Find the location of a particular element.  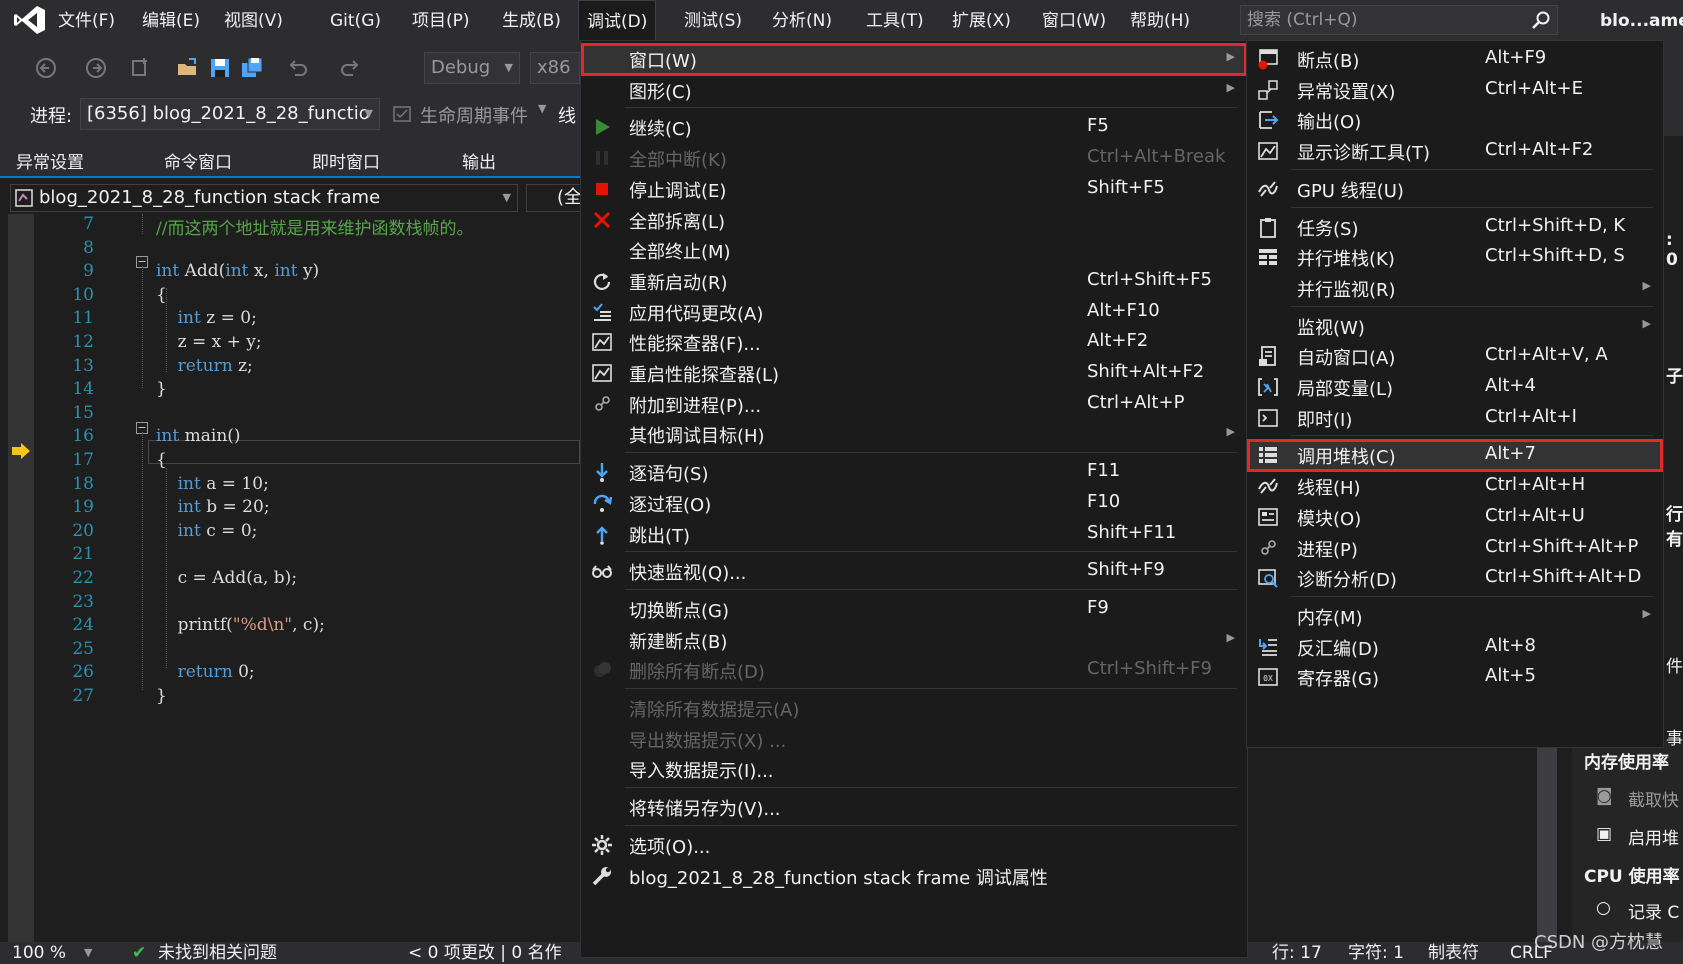

zoom-level: 100 % is located at coordinates (39, 953).